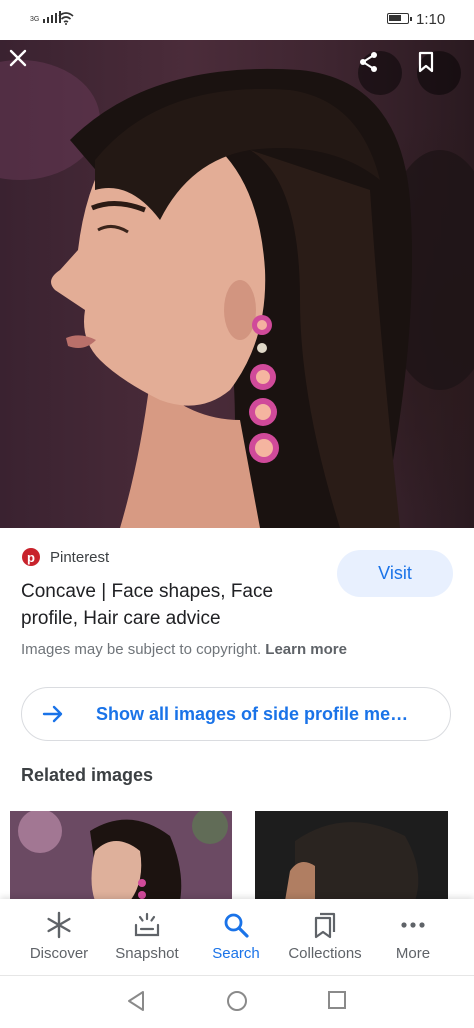 This screenshot has height=1028, width=474. Describe the element at coordinates (413, 925) in the screenshot. I see `more-dots-icon` at that location.